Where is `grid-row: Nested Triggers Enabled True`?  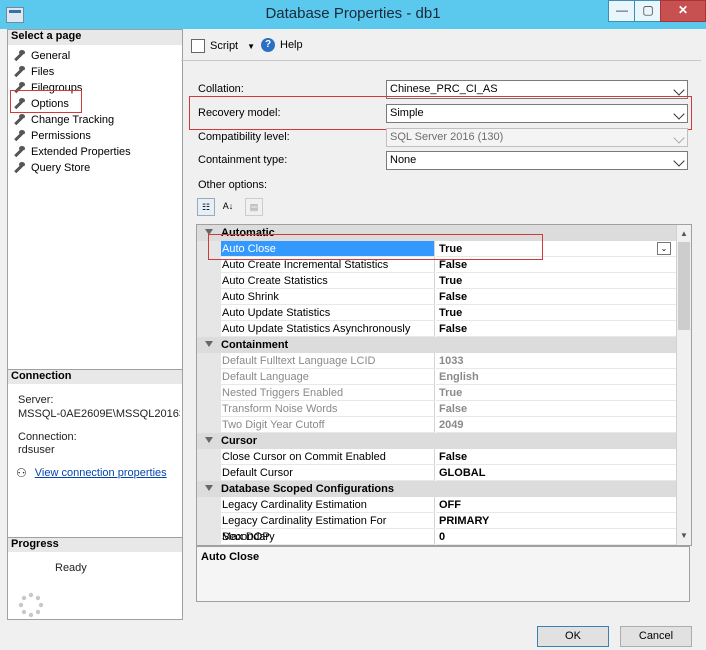
grid-row: Nested Triggers Enabled True is located at coordinates (436, 393).